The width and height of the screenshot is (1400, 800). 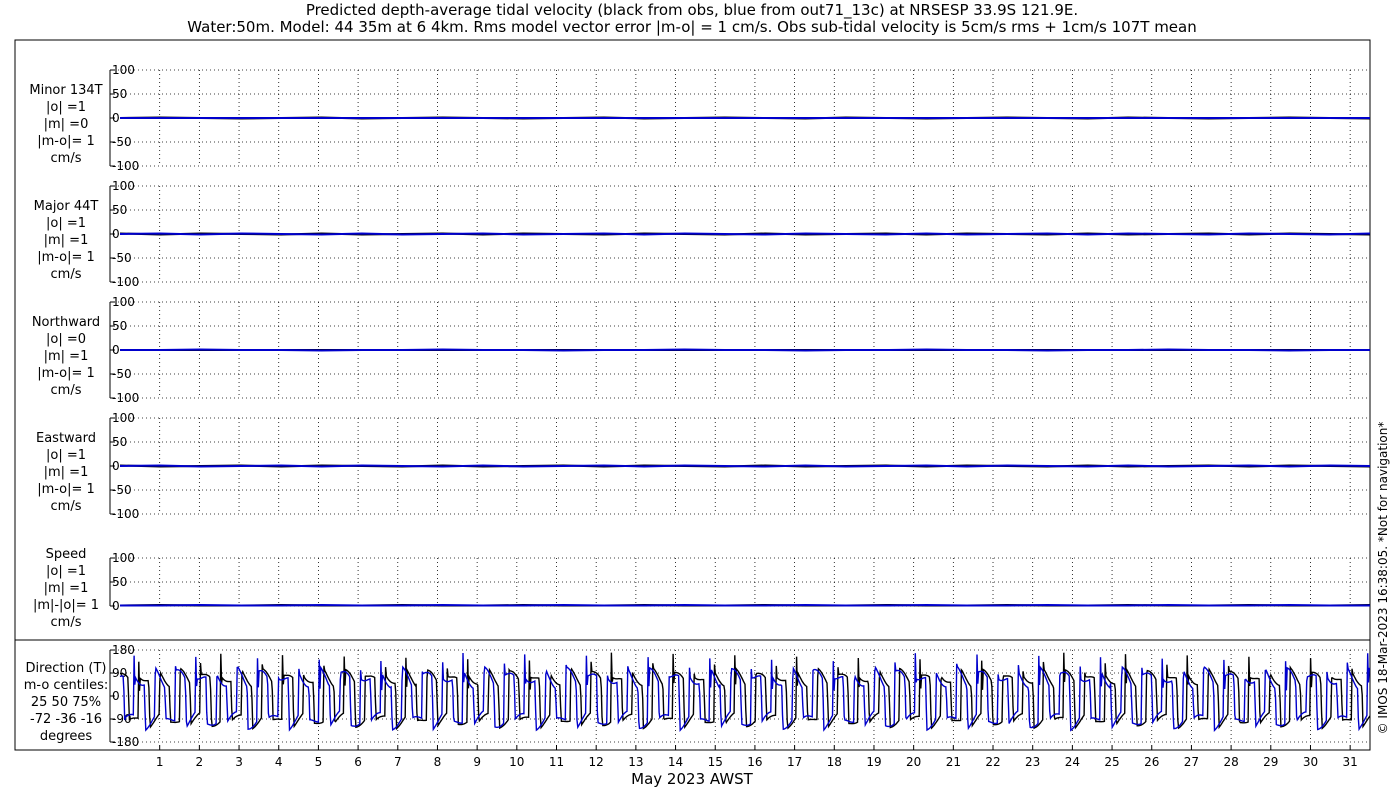 What do you see at coordinates (125, 742) in the screenshot?
I see `y-tick-label: -180` at bounding box center [125, 742].